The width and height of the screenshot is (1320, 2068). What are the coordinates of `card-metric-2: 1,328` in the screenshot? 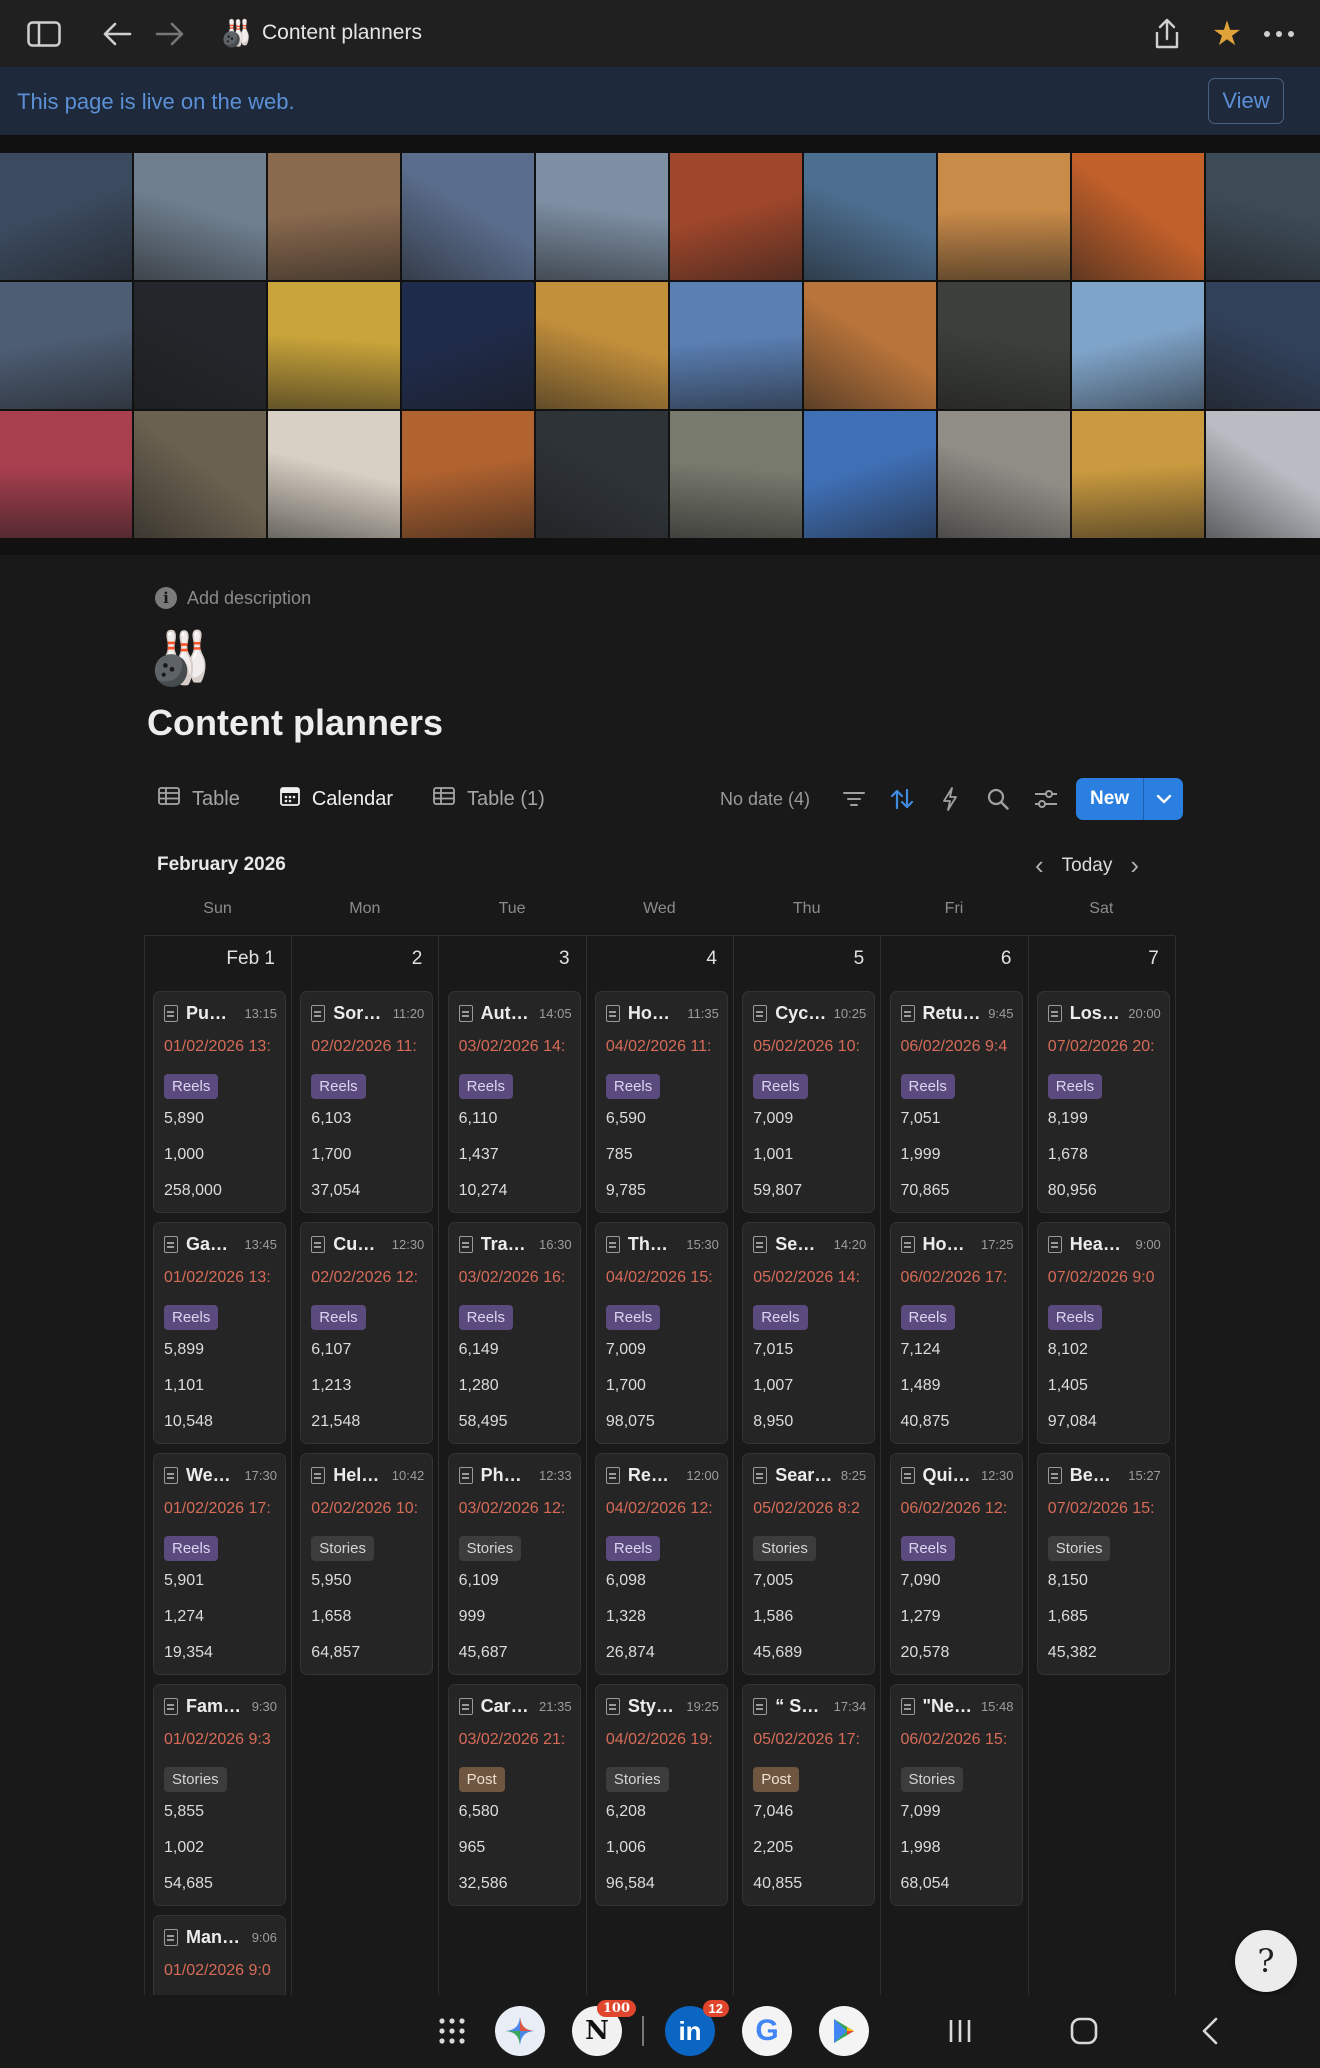 It's located at (625, 1616).